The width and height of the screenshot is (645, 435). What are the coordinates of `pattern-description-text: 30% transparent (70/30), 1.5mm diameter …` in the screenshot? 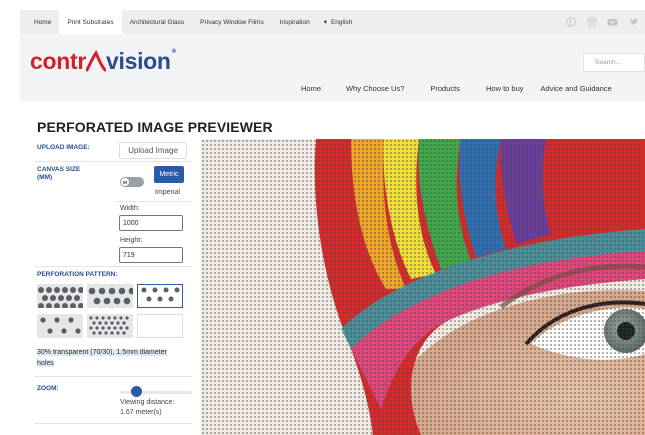 It's located at (102, 358).